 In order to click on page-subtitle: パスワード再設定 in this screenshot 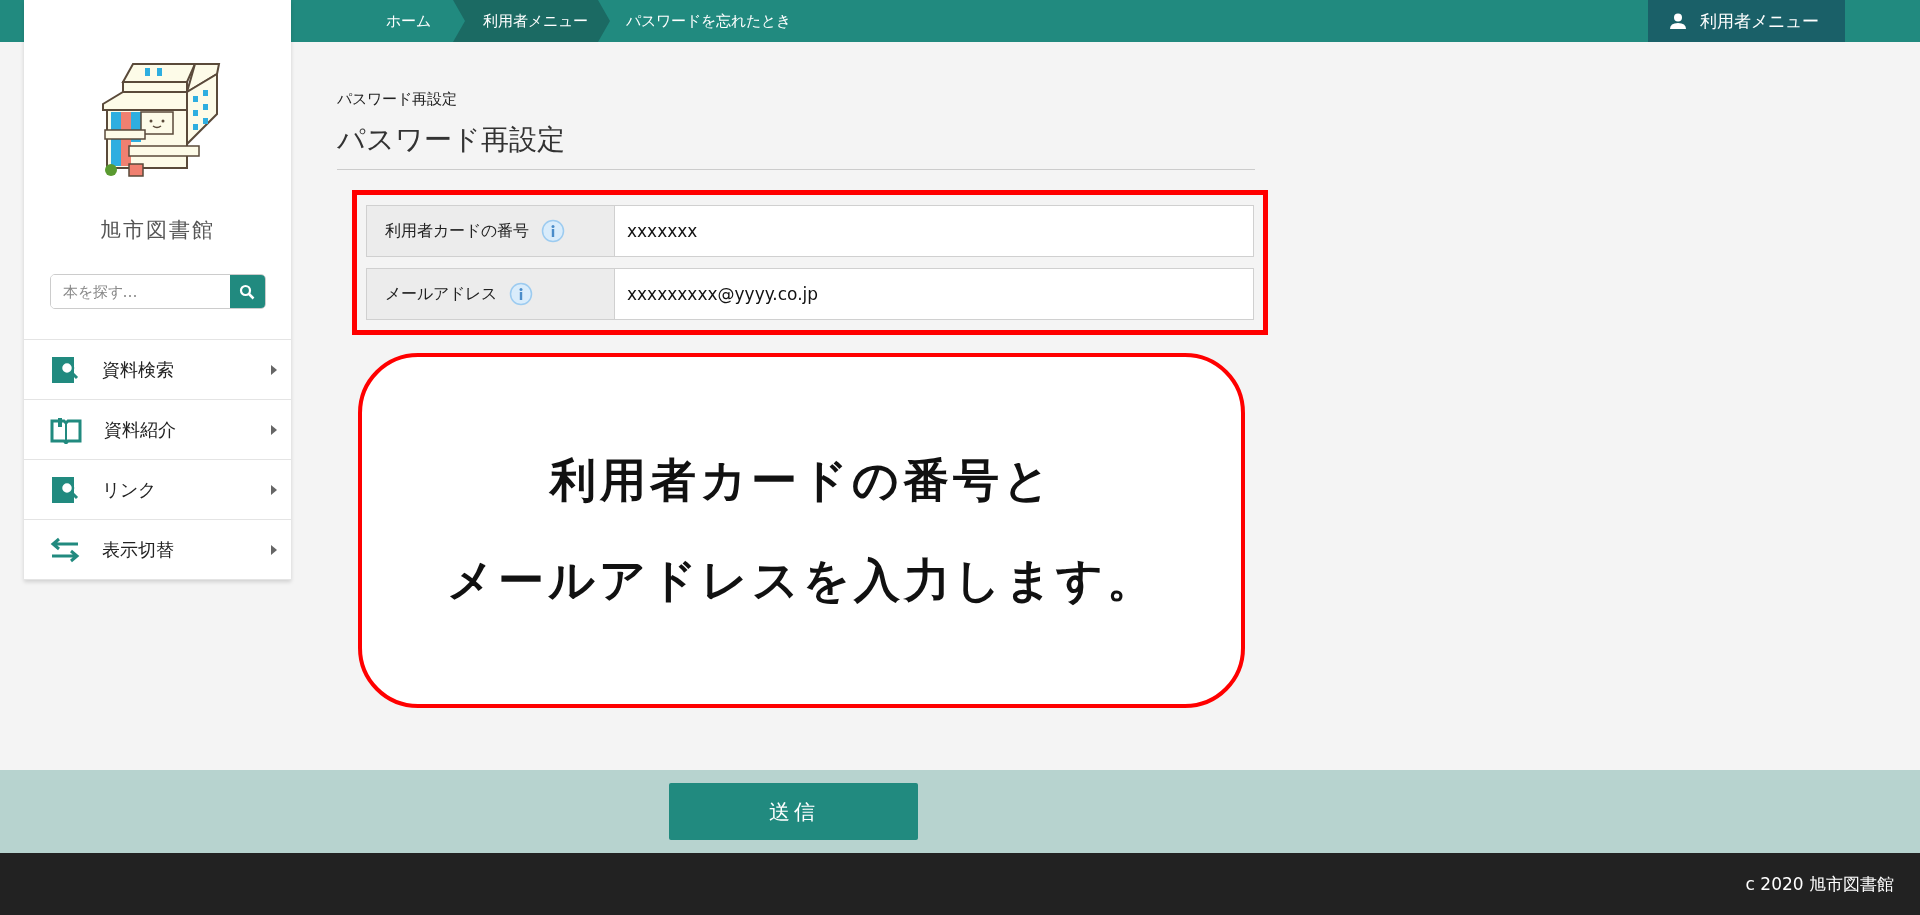, I will do `click(397, 99)`.